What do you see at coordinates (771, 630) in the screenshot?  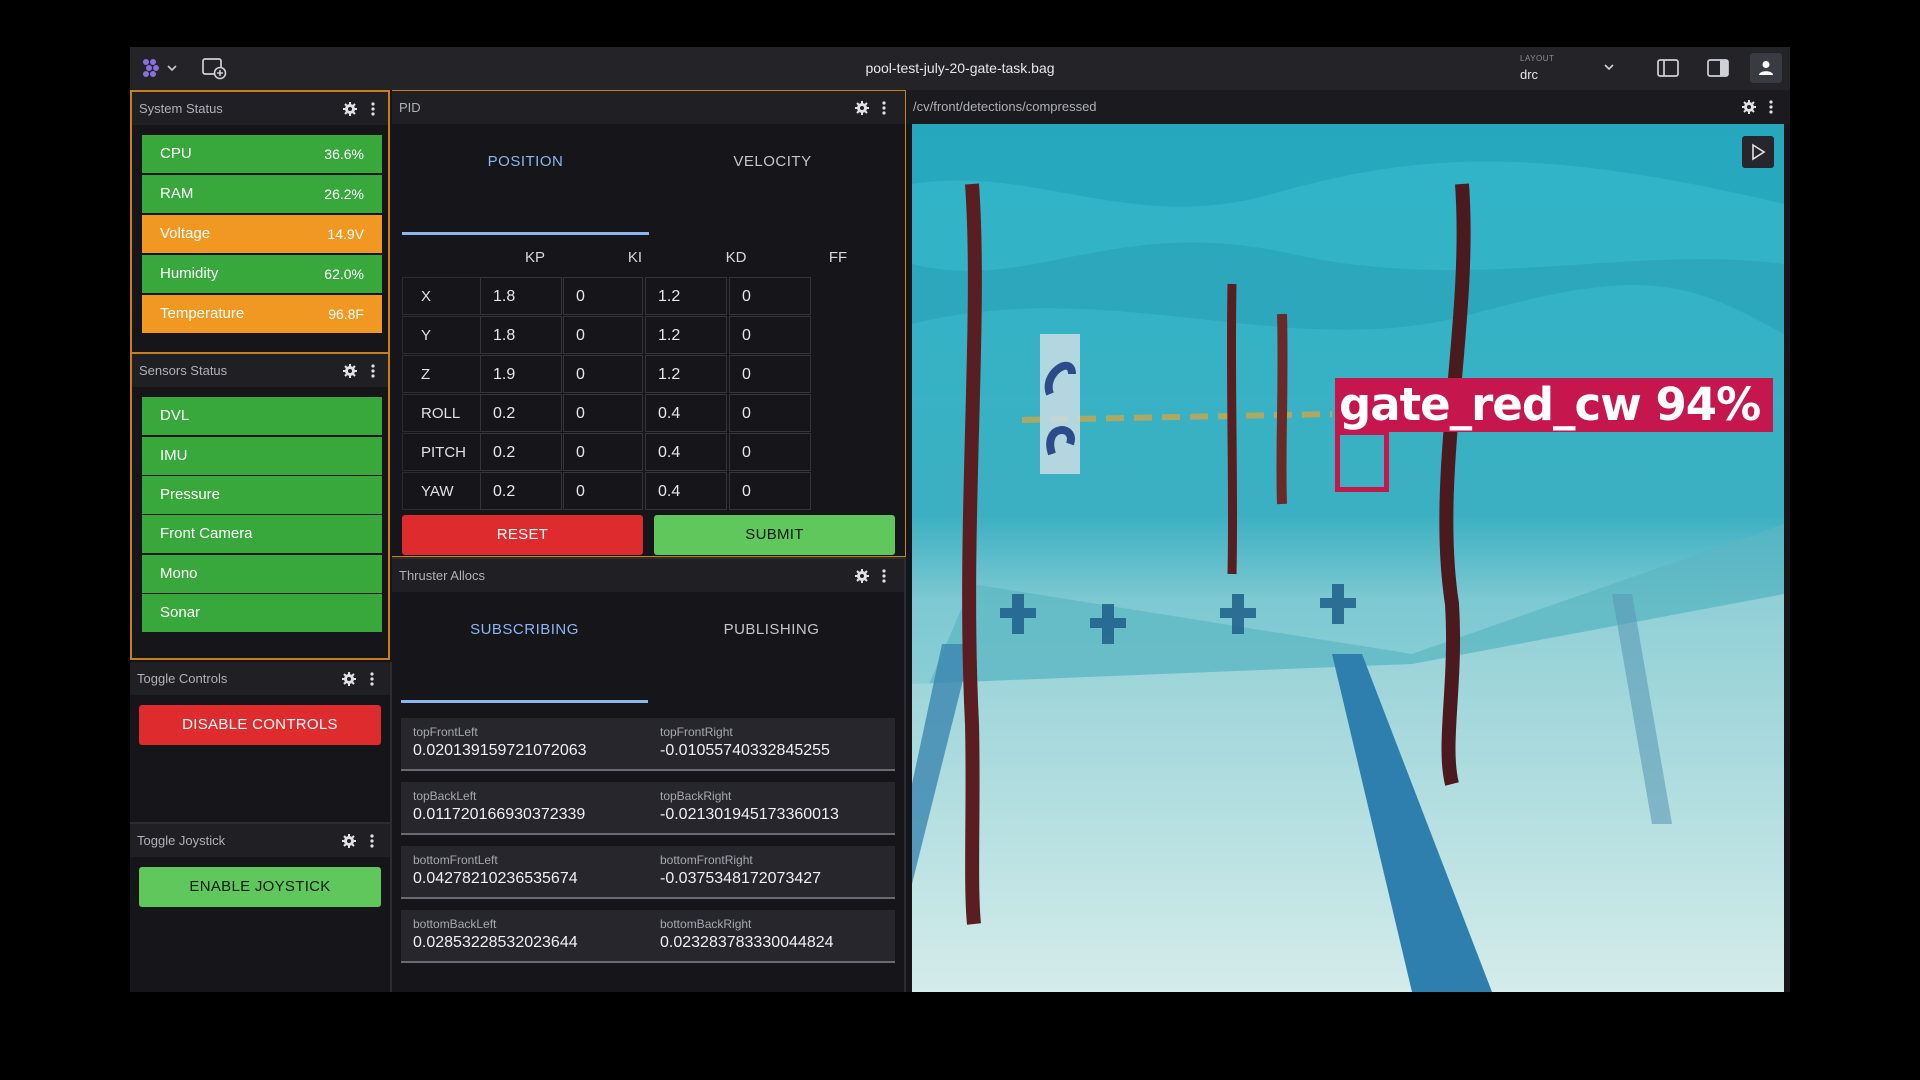 I see `tab-publishing: PUBLISHING` at bounding box center [771, 630].